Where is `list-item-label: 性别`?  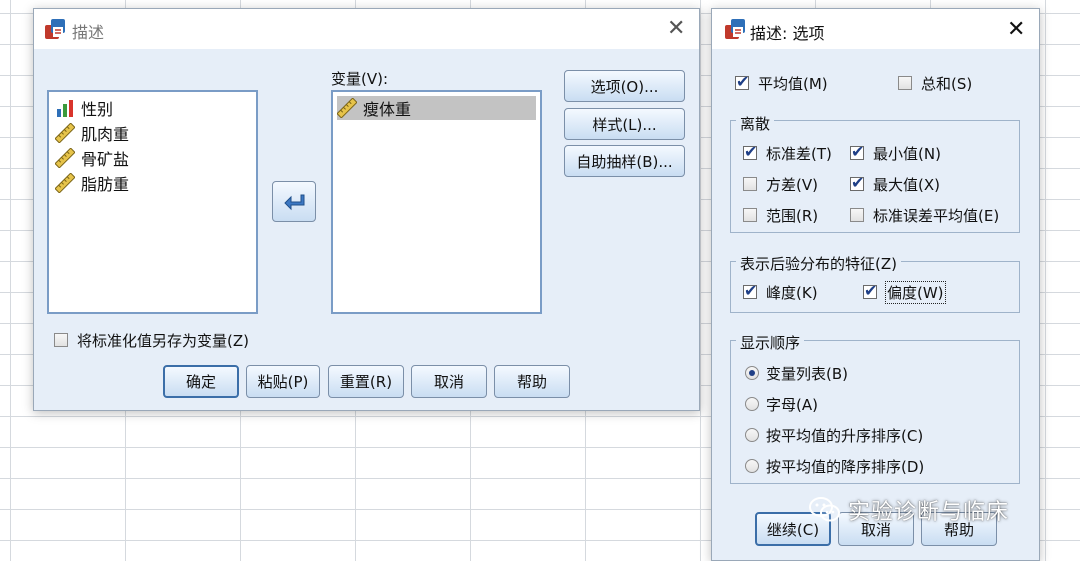
list-item-label: 性别 is located at coordinates (97, 109).